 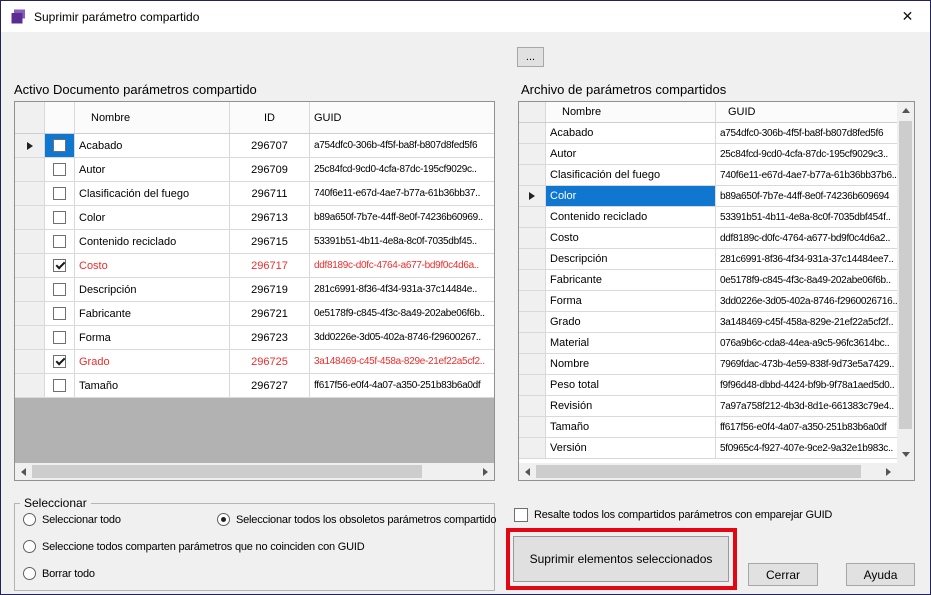 What do you see at coordinates (905, 110) in the screenshot?
I see `scroll-up-button` at bounding box center [905, 110].